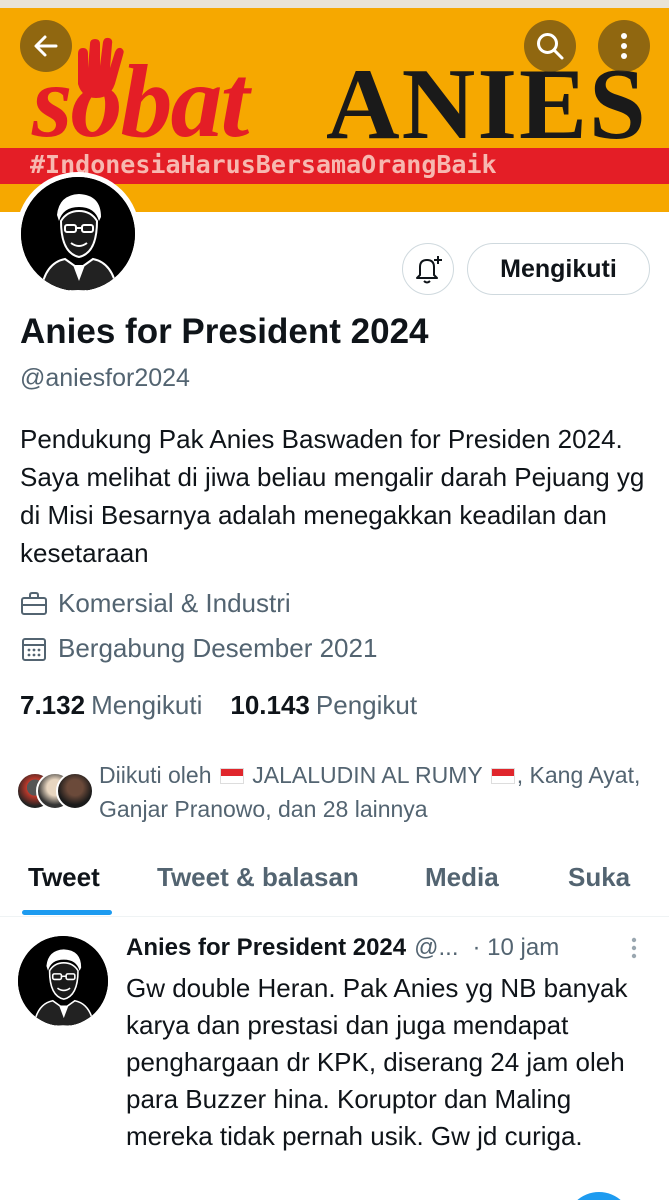  I want to click on tab-tweet-replies: Tweet & balasan, so click(258, 877).